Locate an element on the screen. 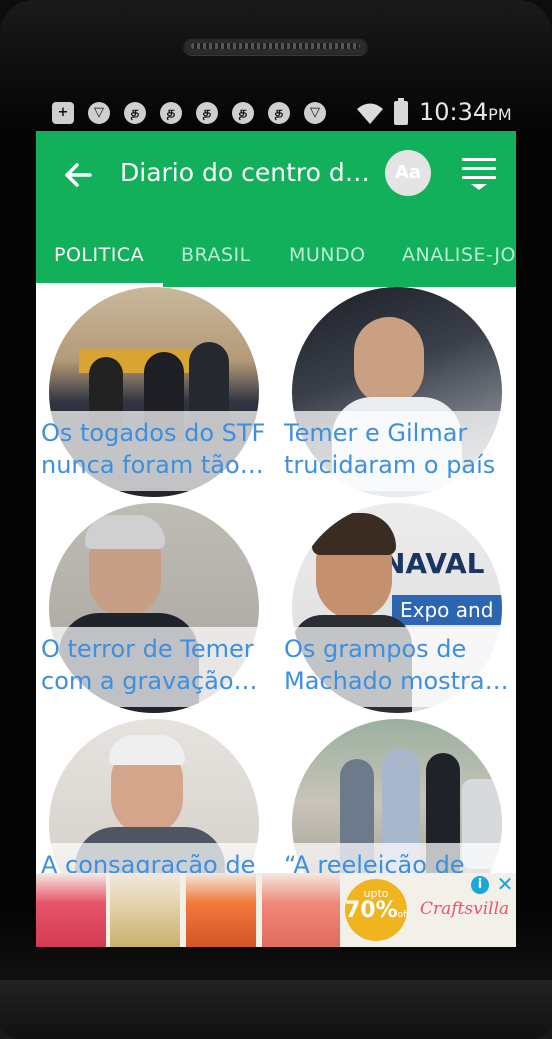 This screenshot has height=1039, width=552. info-icon: i is located at coordinates (480, 885).